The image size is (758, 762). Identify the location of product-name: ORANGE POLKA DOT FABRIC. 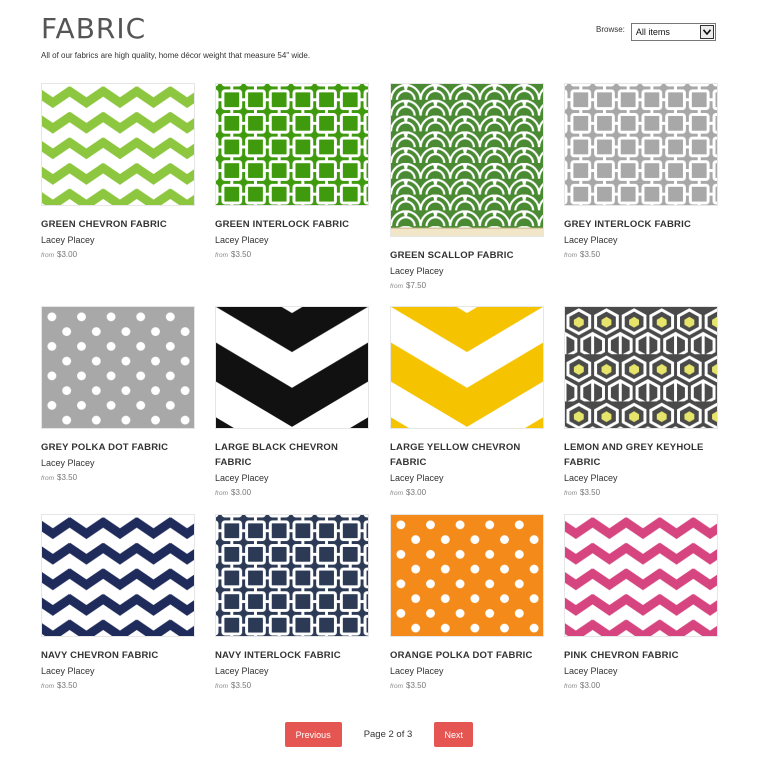
(467, 655).